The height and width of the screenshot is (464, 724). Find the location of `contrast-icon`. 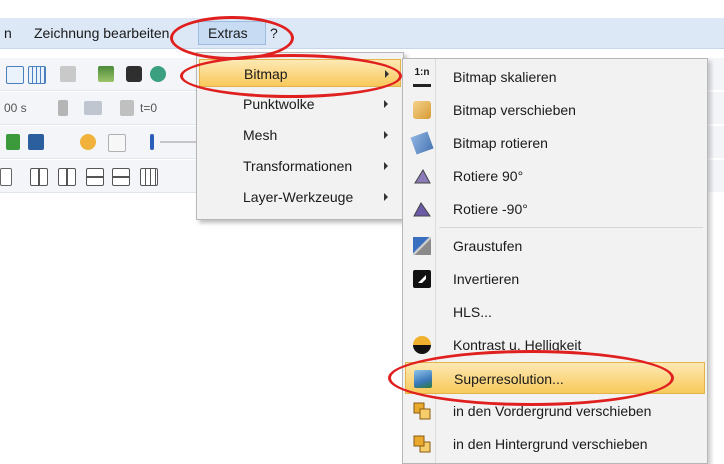

contrast-icon is located at coordinates (422, 345).